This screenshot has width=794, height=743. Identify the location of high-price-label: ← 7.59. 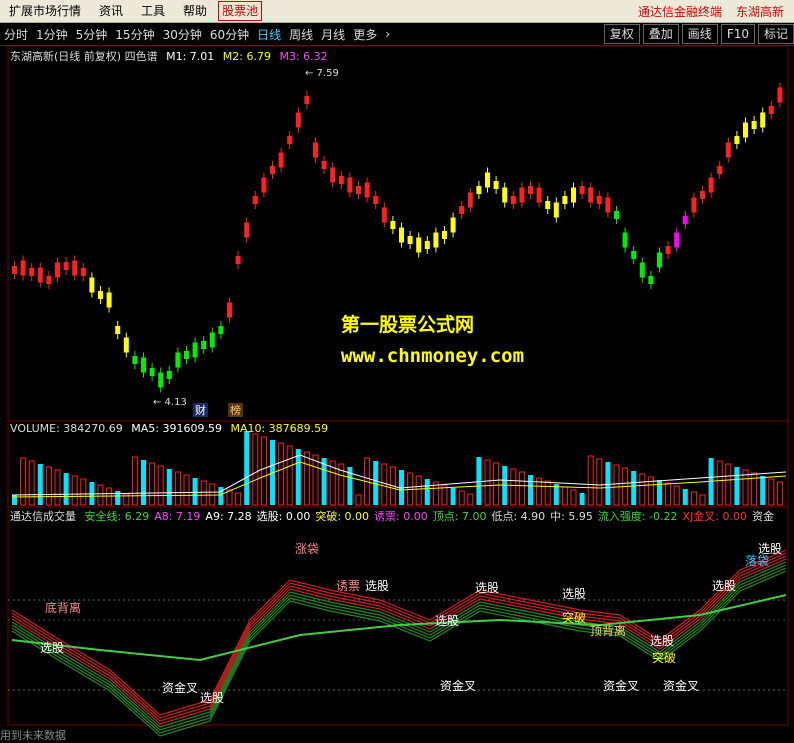
(322, 73).